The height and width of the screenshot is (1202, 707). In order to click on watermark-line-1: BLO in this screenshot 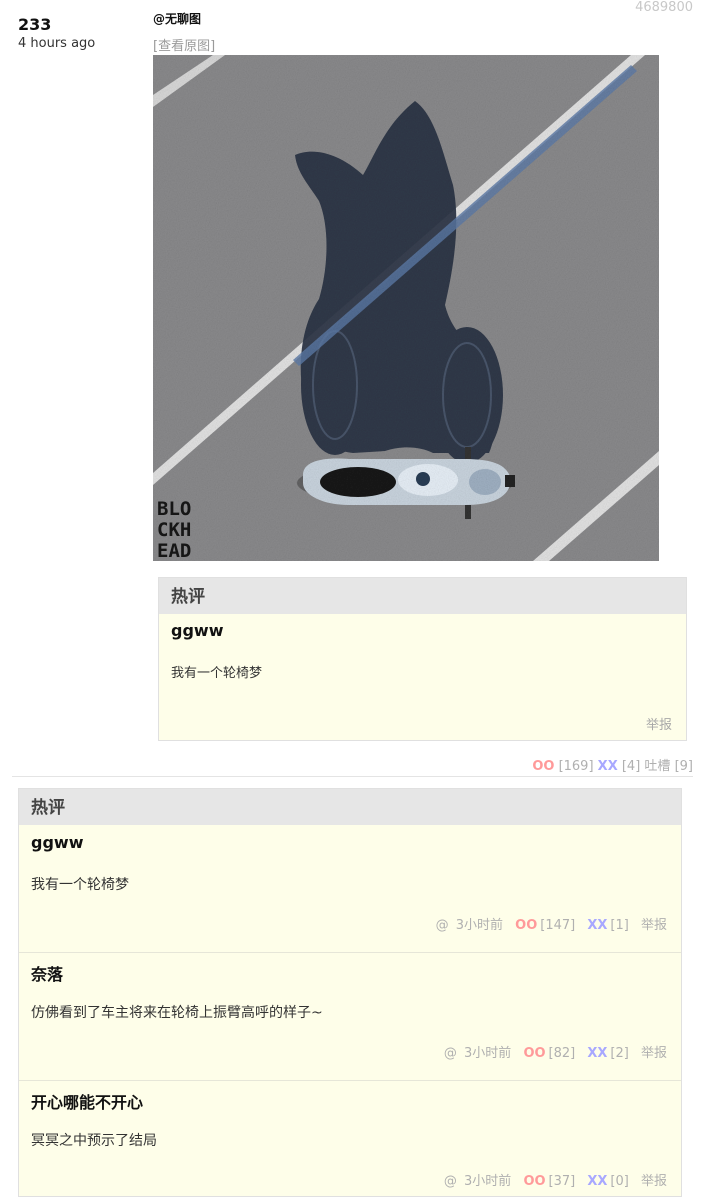, I will do `click(174, 509)`.